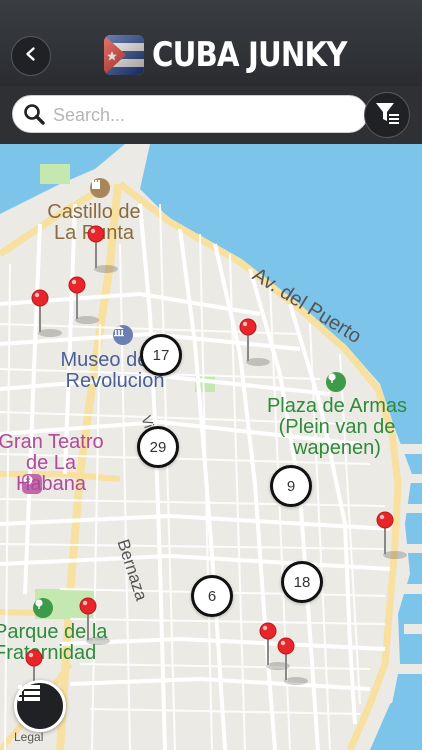 The height and width of the screenshot is (750, 422). What do you see at coordinates (337, 427) in the screenshot?
I see `map-label-plaza: Plaza de Armas (Plein van de wapenen)` at bounding box center [337, 427].